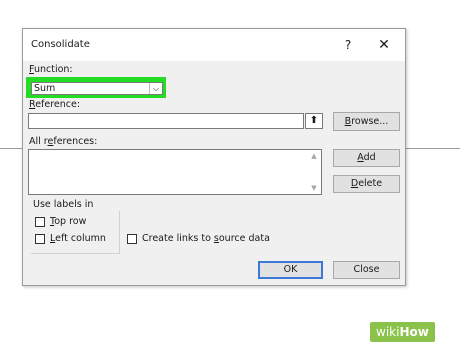 The image size is (460, 345). I want to click on create-links-text-a: Create links to, so click(178, 238).